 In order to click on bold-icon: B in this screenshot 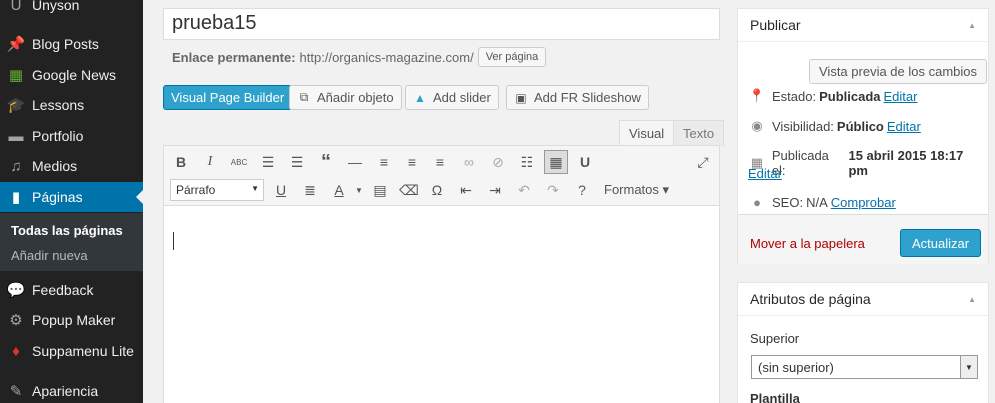, I will do `click(181, 162)`.